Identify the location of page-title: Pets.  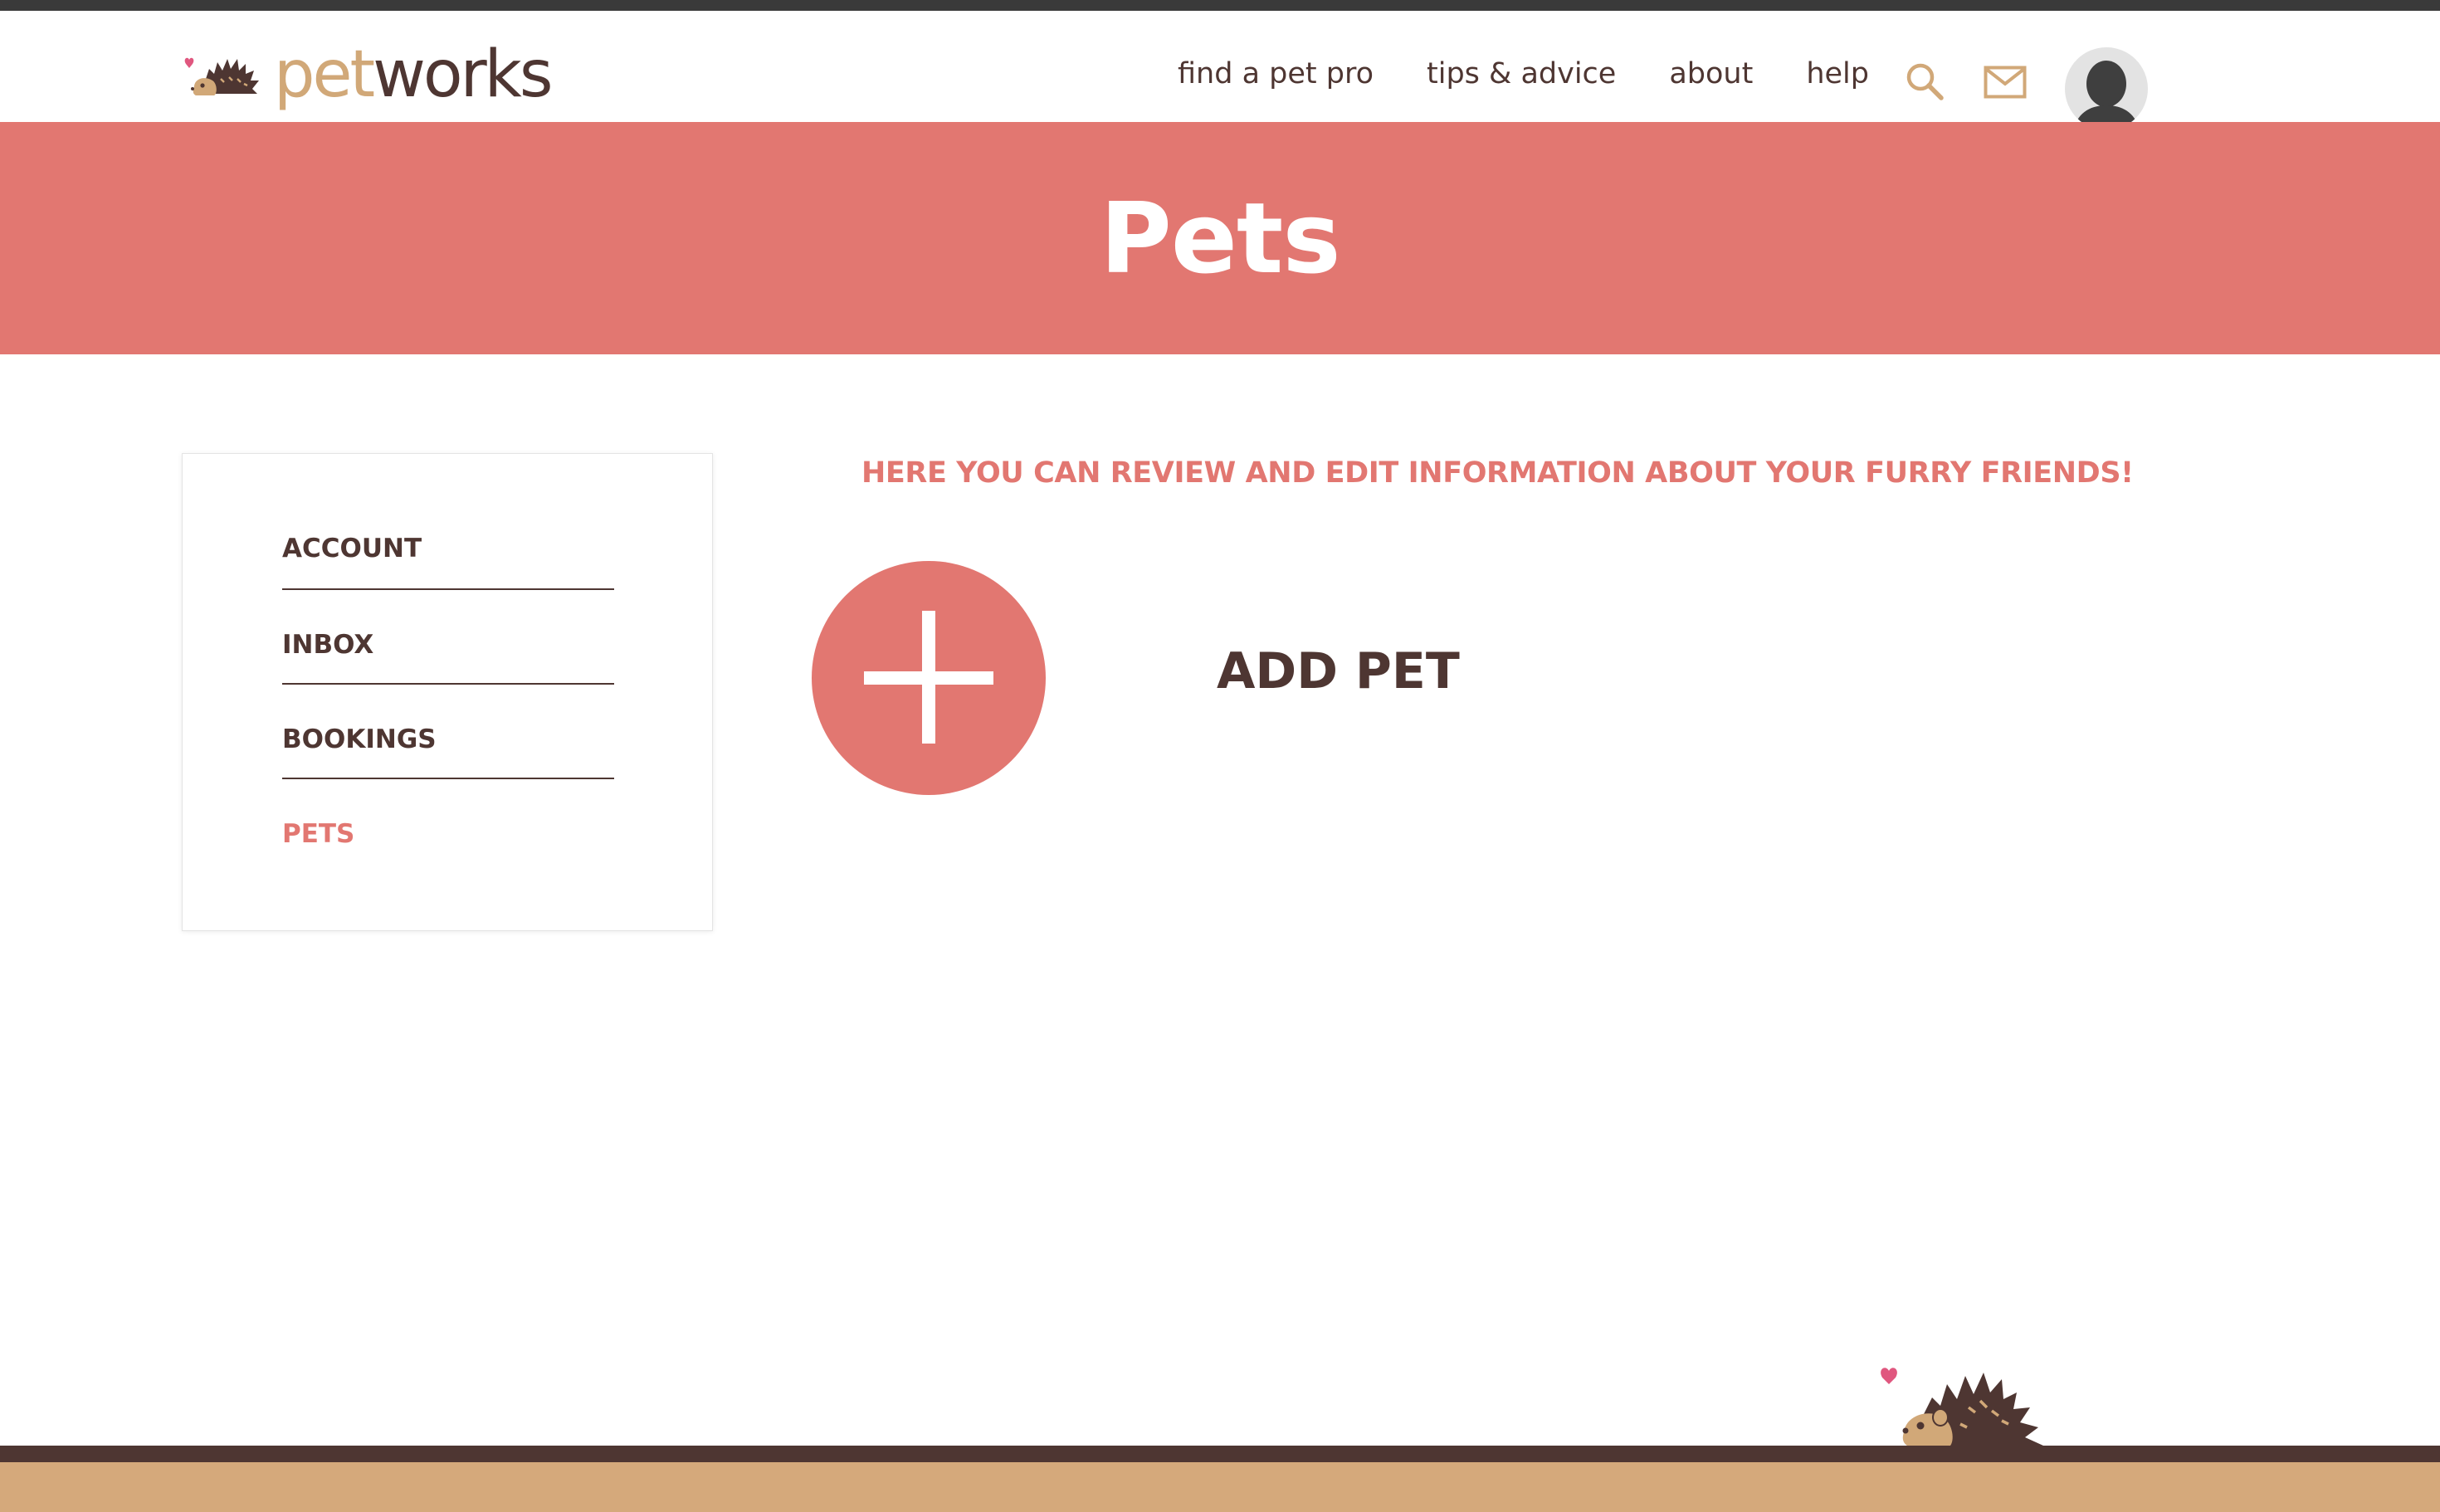
(1220, 238).